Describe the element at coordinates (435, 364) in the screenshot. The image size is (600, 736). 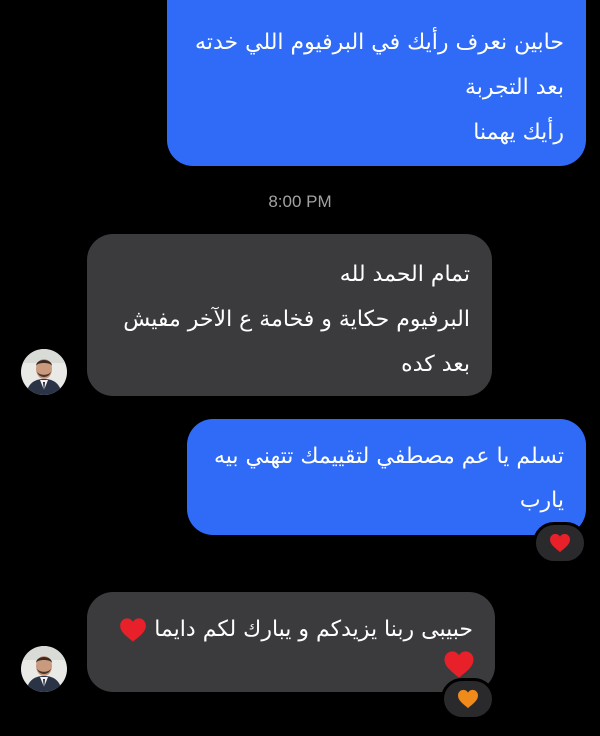
I see `message-text-line: بعد كده` at that location.